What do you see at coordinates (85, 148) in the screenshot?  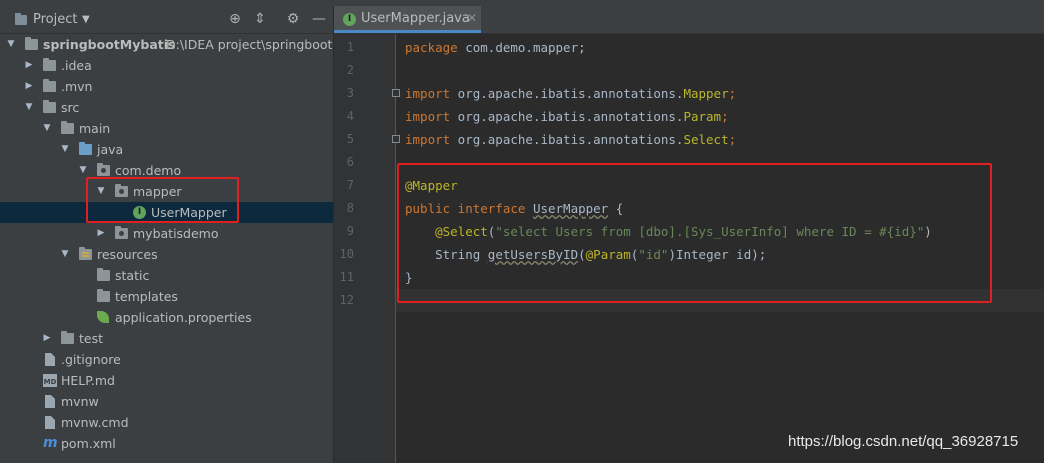 I see `source-folder-icon` at bounding box center [85, 148].